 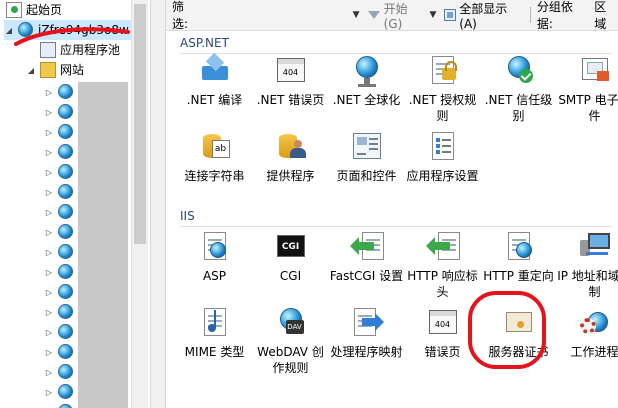 What do you see at coordinates (291, 323) in the screenshot?
I see `webdav-icon: DAV` at bounding box center [291, 323].